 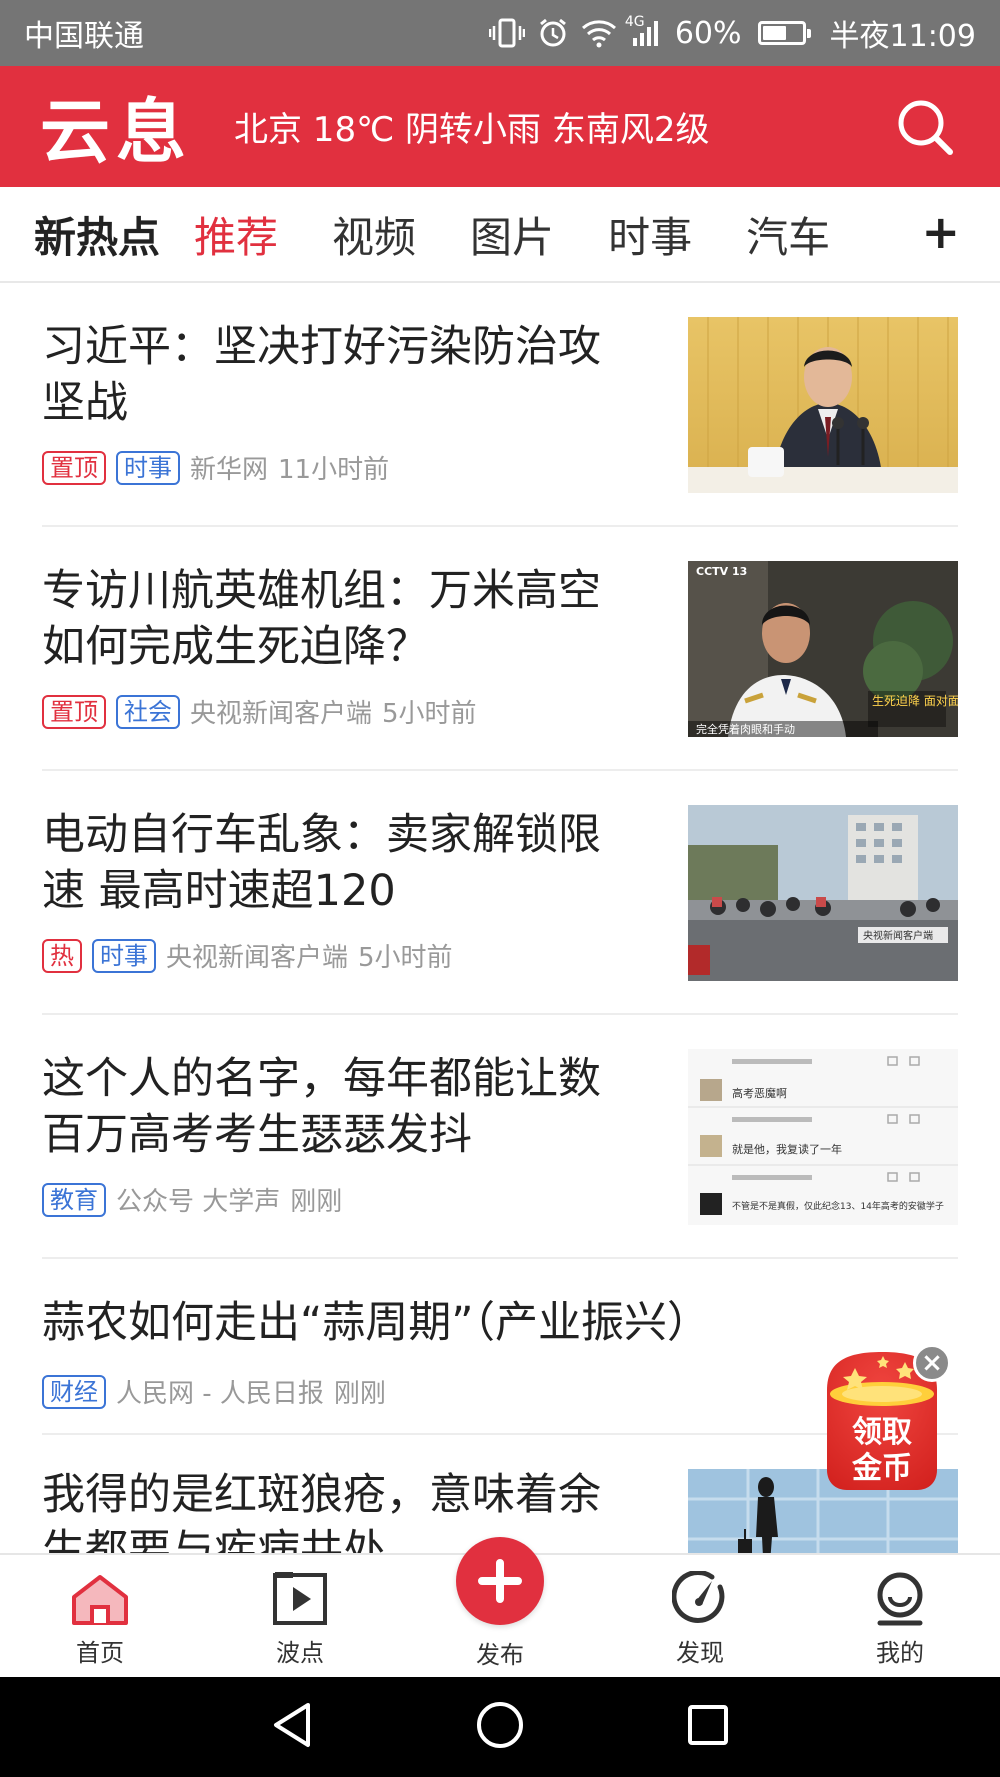 I want to click on news-source: 公众号 大学声, so click(x=198, y=1202).